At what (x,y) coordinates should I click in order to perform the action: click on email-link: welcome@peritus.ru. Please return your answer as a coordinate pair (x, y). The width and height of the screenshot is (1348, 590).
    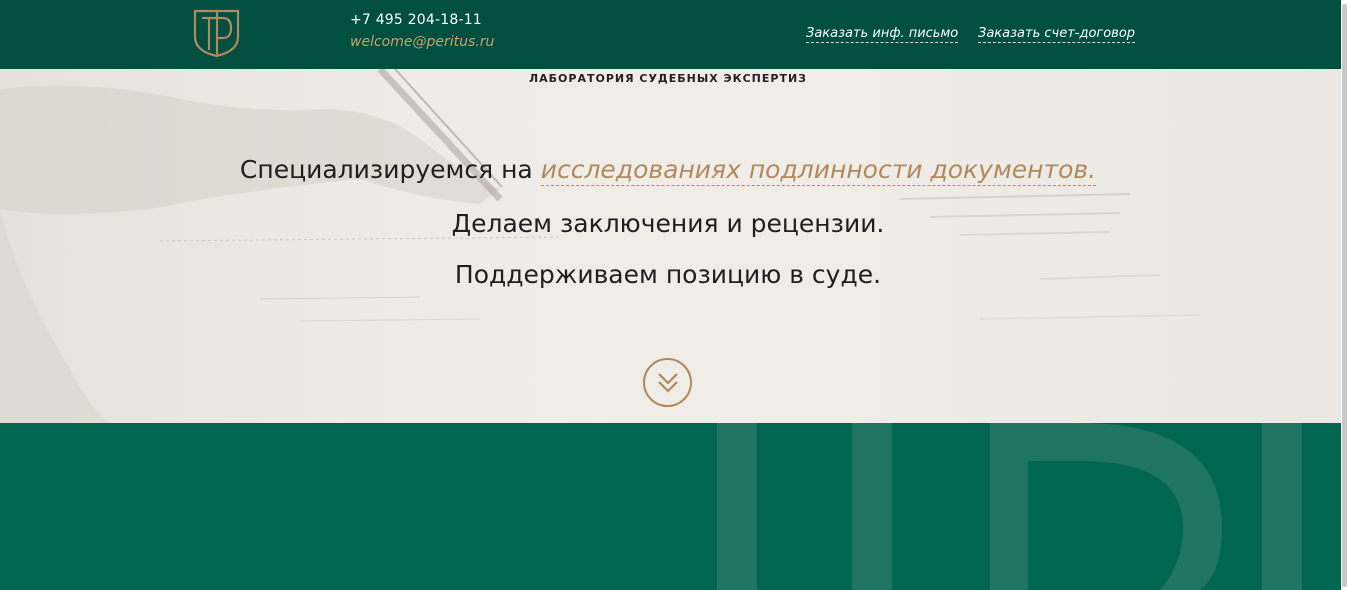
    Looking at the image, I should click on (422, 42).